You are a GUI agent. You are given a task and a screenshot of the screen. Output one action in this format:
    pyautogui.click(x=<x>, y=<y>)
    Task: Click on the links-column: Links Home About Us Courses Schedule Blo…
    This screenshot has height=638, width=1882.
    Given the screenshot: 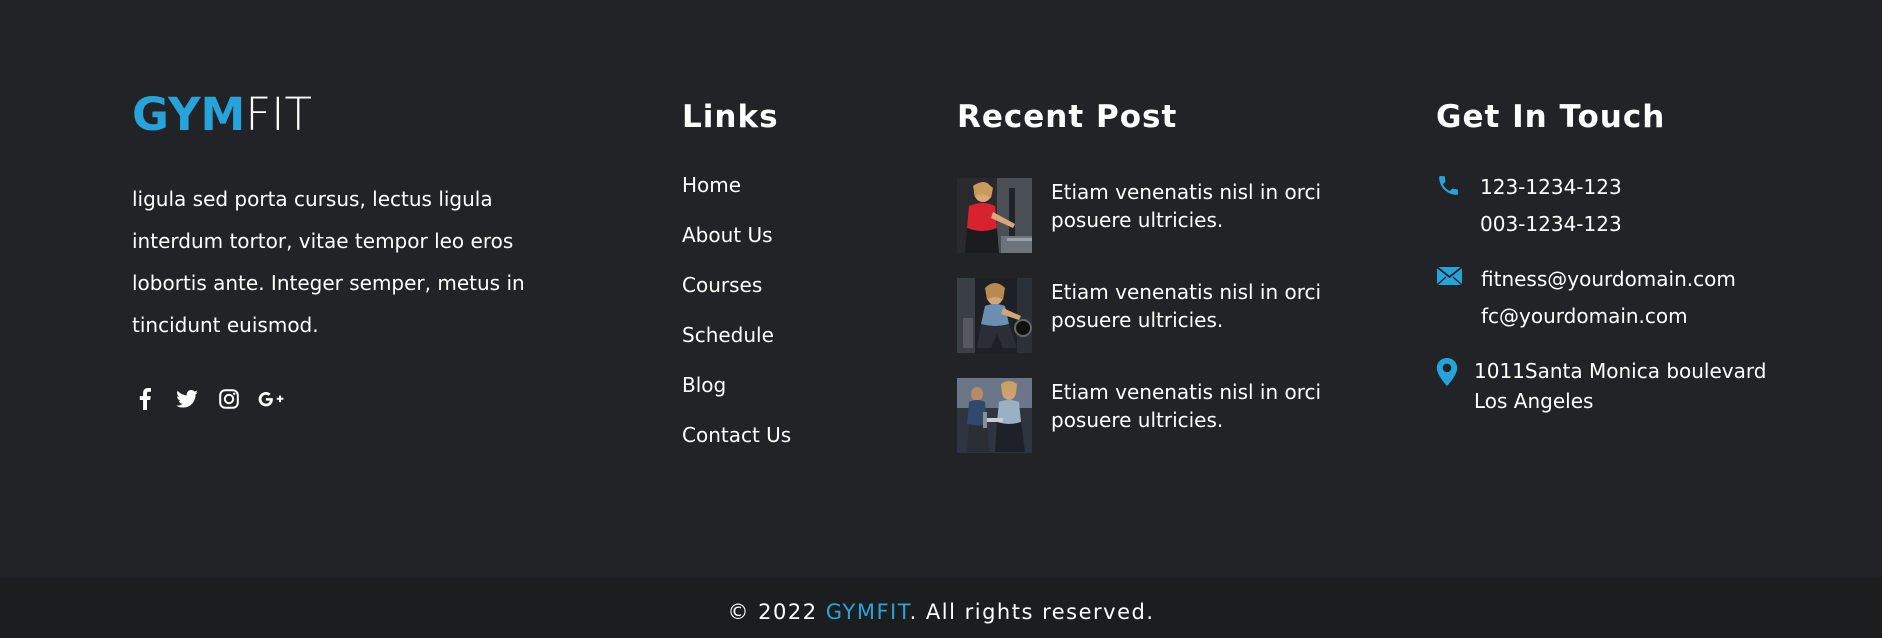 What is the action you would take?
    pyautogui.click(x=782, y=283)
    